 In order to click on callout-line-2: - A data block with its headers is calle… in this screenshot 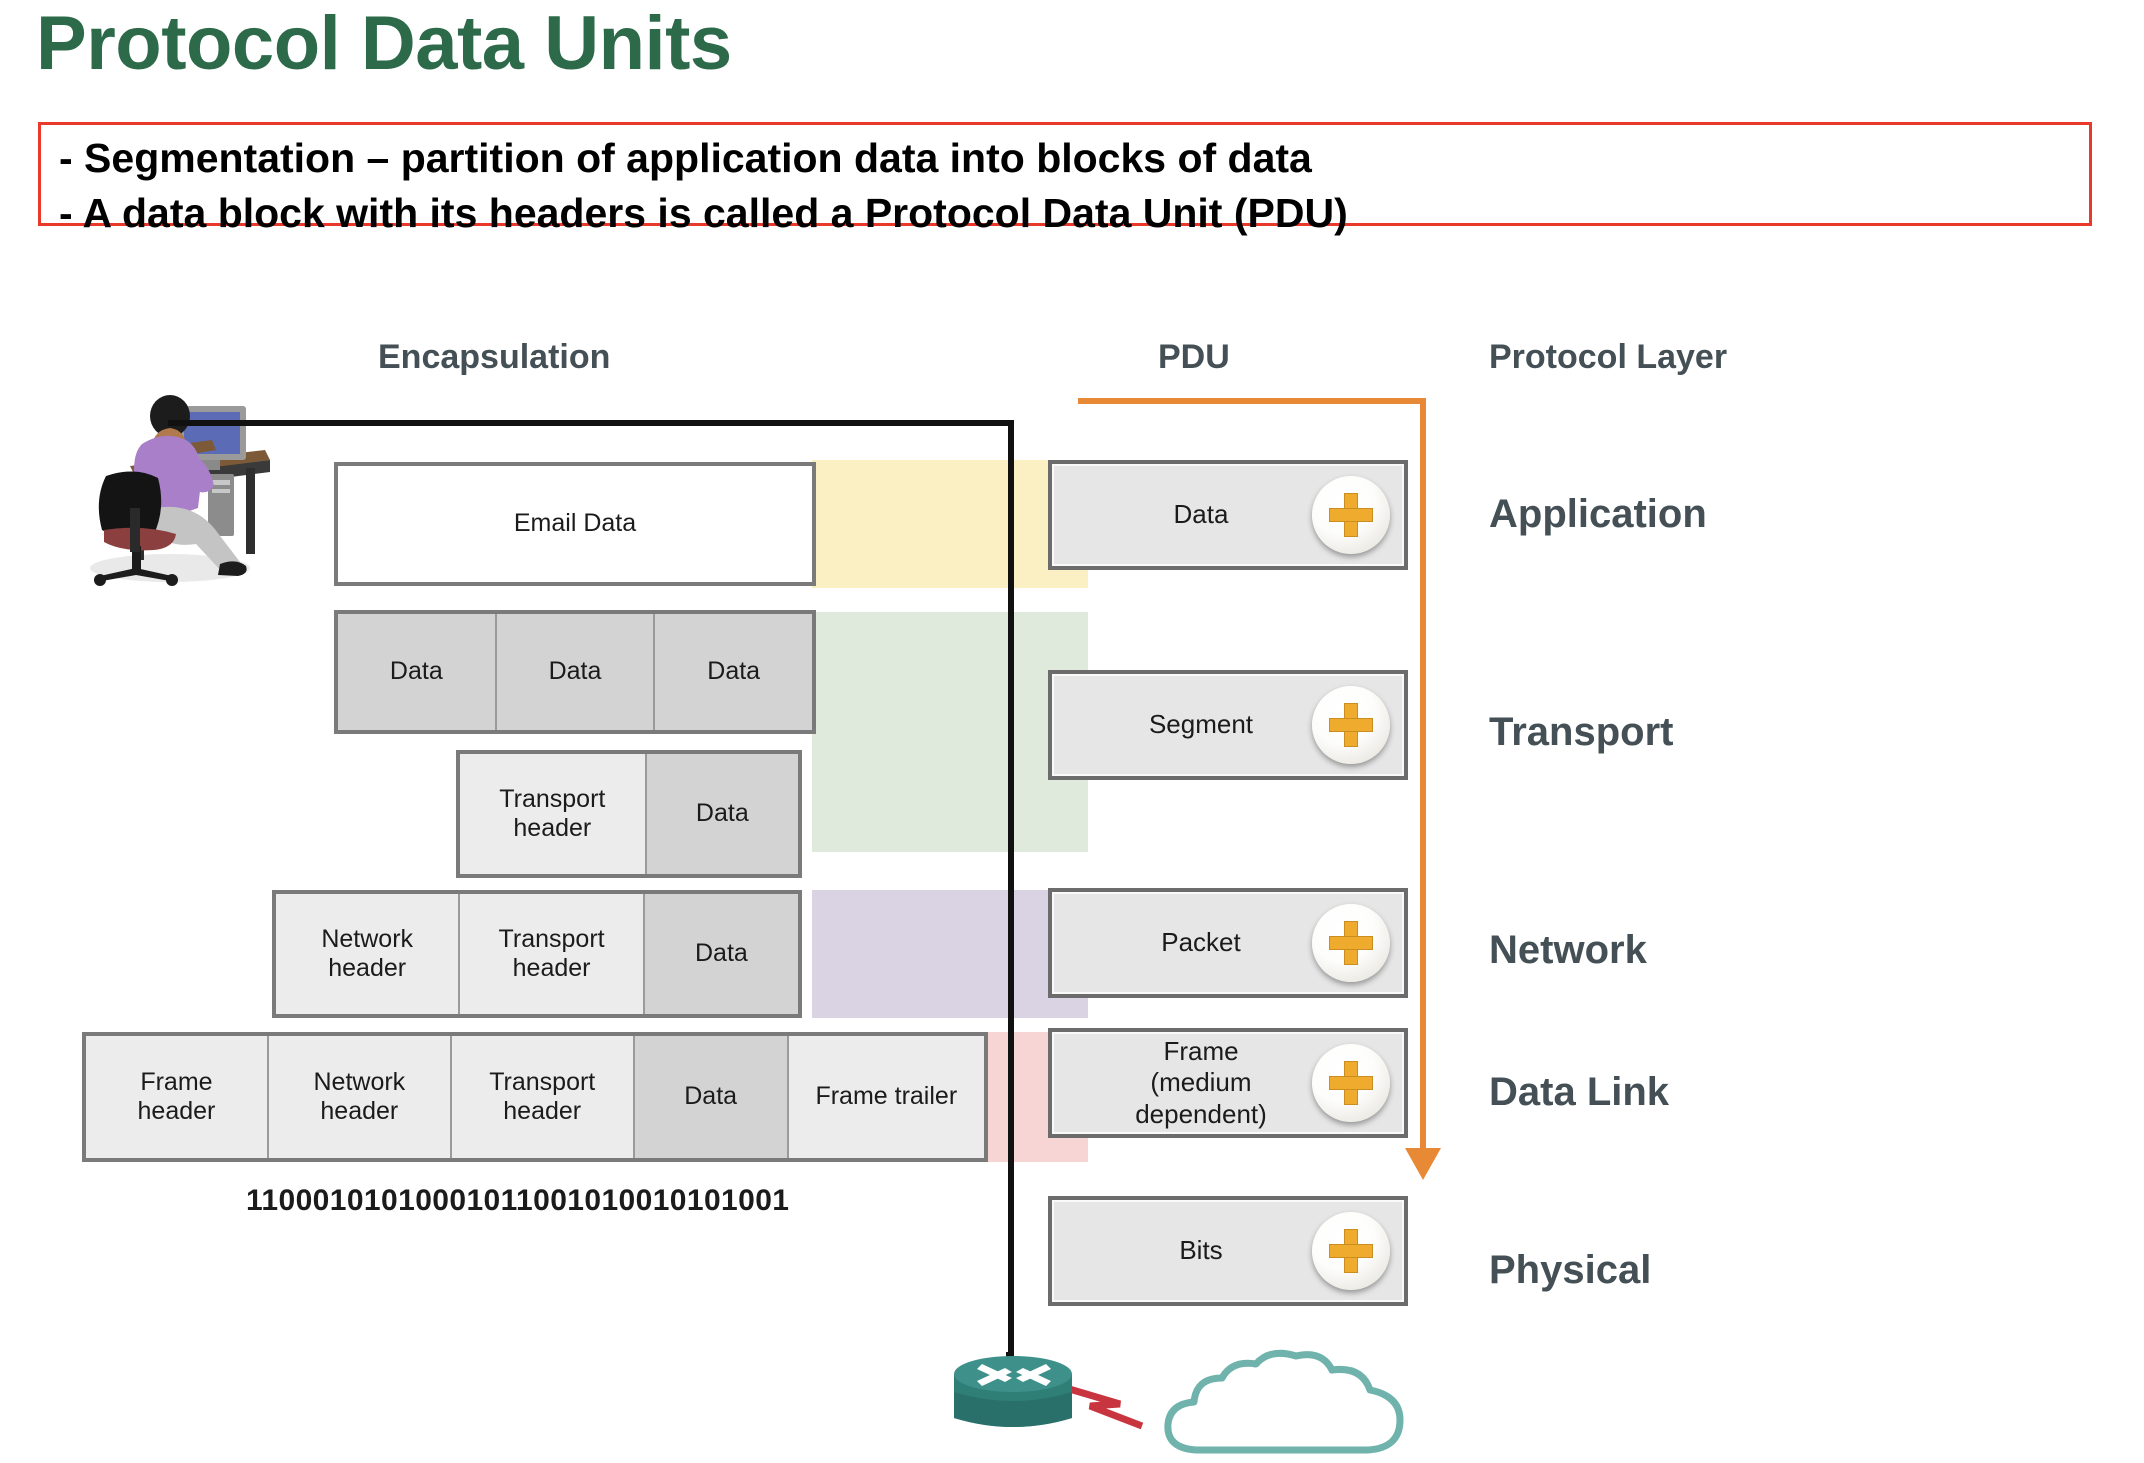, I will do `click(703, 212)`.